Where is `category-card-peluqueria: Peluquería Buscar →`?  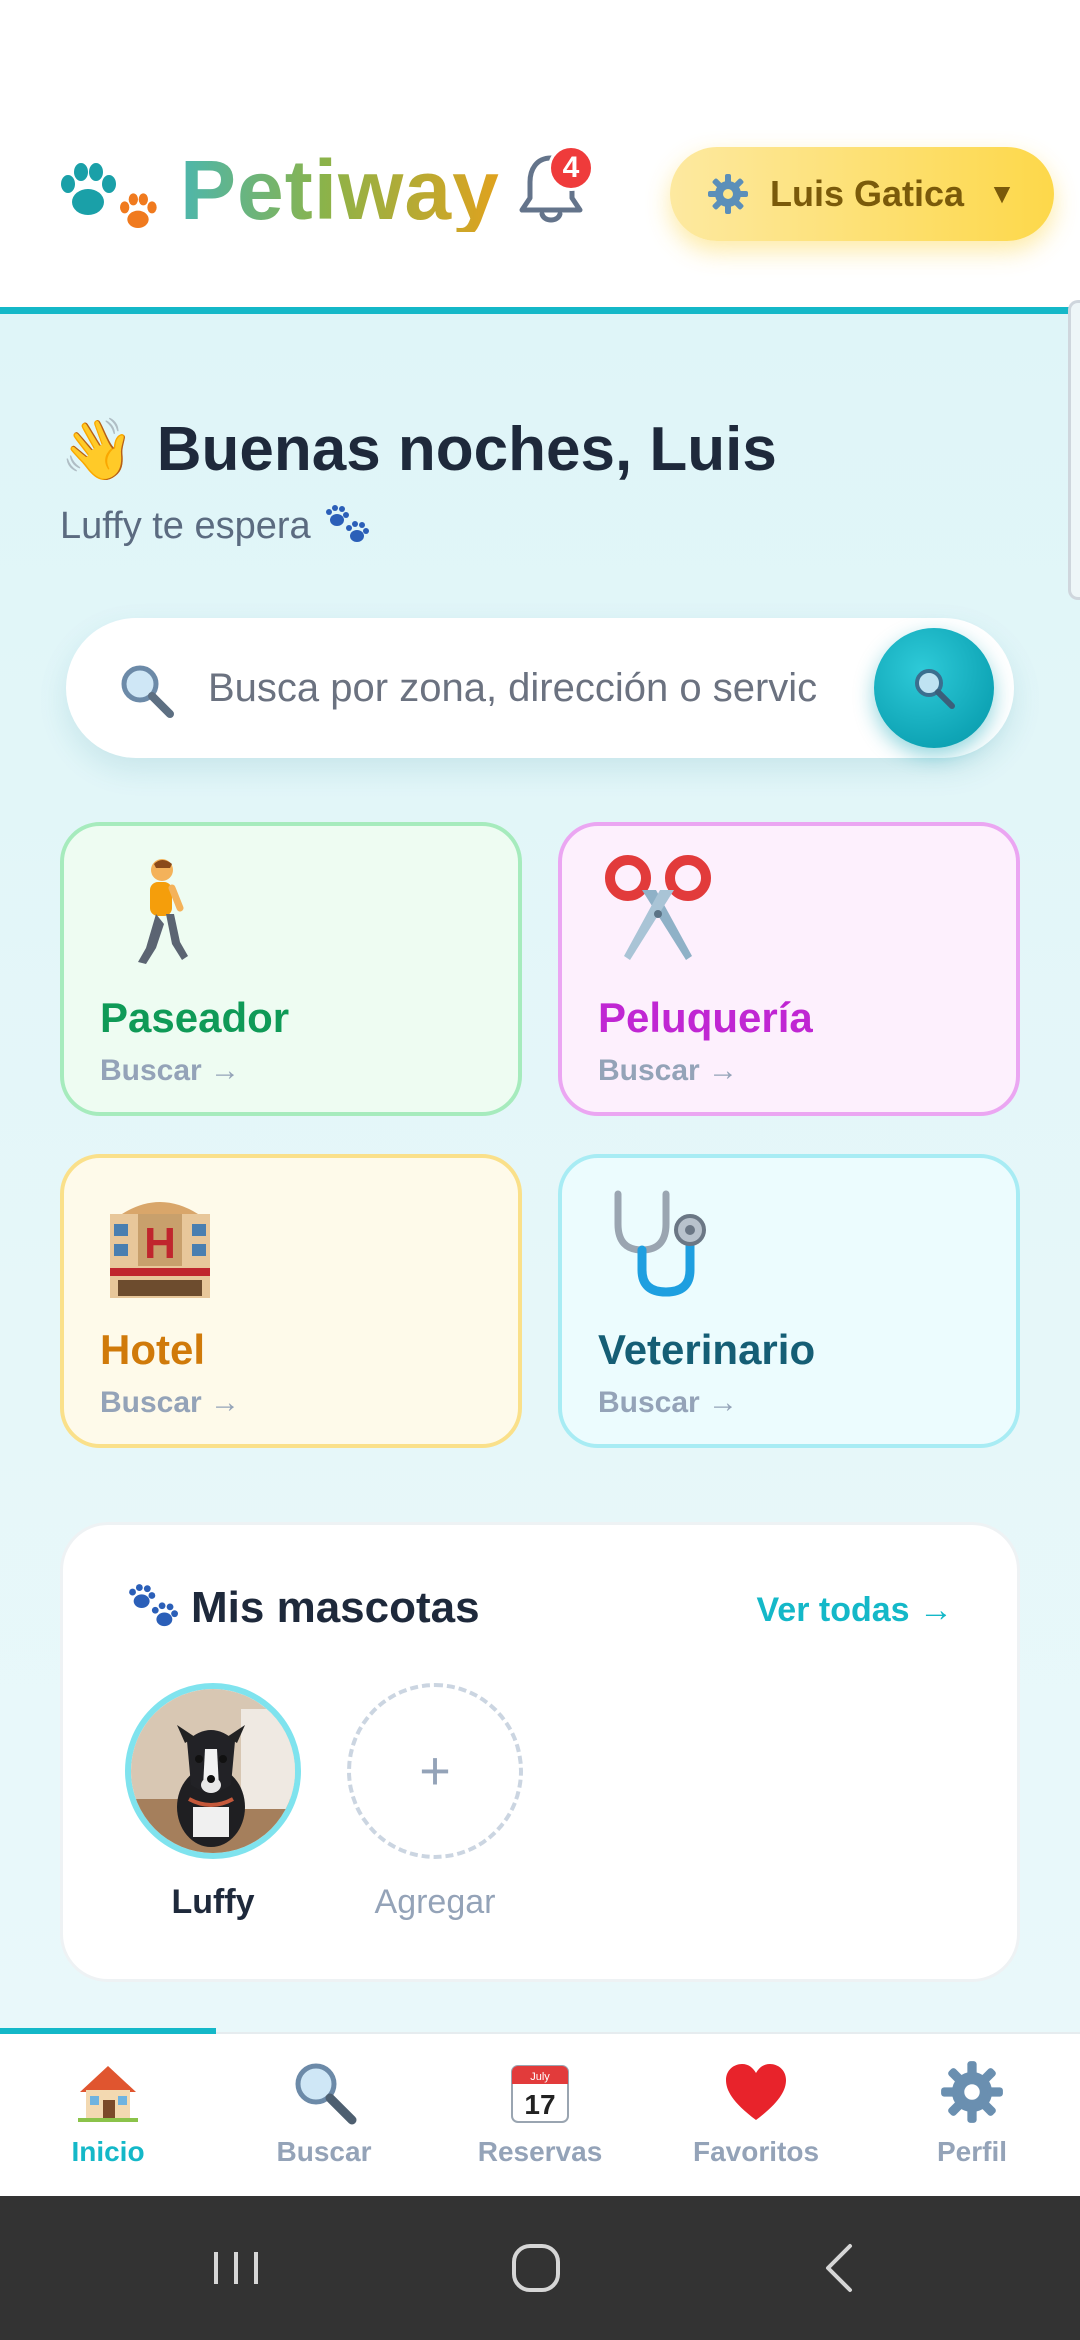 category-card-peluqueria: Peluquería Buscar → is located at coordinates (789, 969).